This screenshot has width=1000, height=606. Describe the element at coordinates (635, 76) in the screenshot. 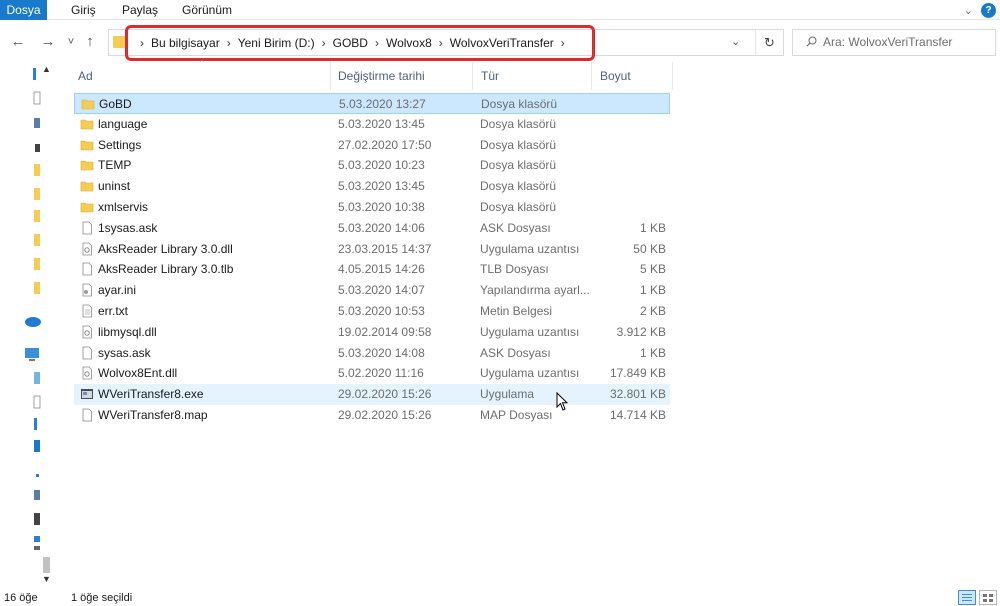

I see `column-header-size: Boyut` at that location.